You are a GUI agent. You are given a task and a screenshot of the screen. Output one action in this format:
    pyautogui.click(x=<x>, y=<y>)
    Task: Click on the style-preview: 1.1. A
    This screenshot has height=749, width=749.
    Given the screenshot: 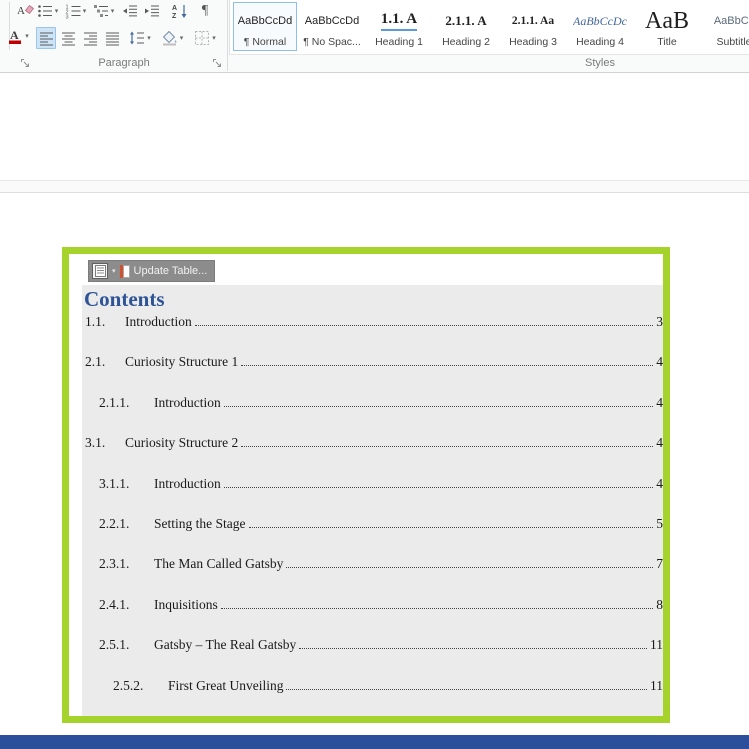 What is the action you would take?
    pyautogui.click(x=399, y=21)
    